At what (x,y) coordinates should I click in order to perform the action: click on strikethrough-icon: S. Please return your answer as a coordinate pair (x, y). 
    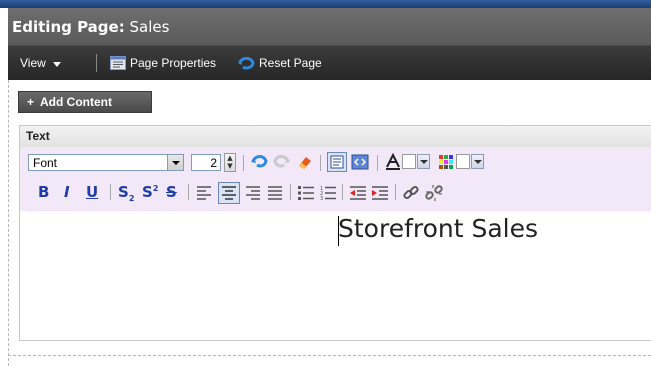
    Looking at the image, I should click on (171, 192).